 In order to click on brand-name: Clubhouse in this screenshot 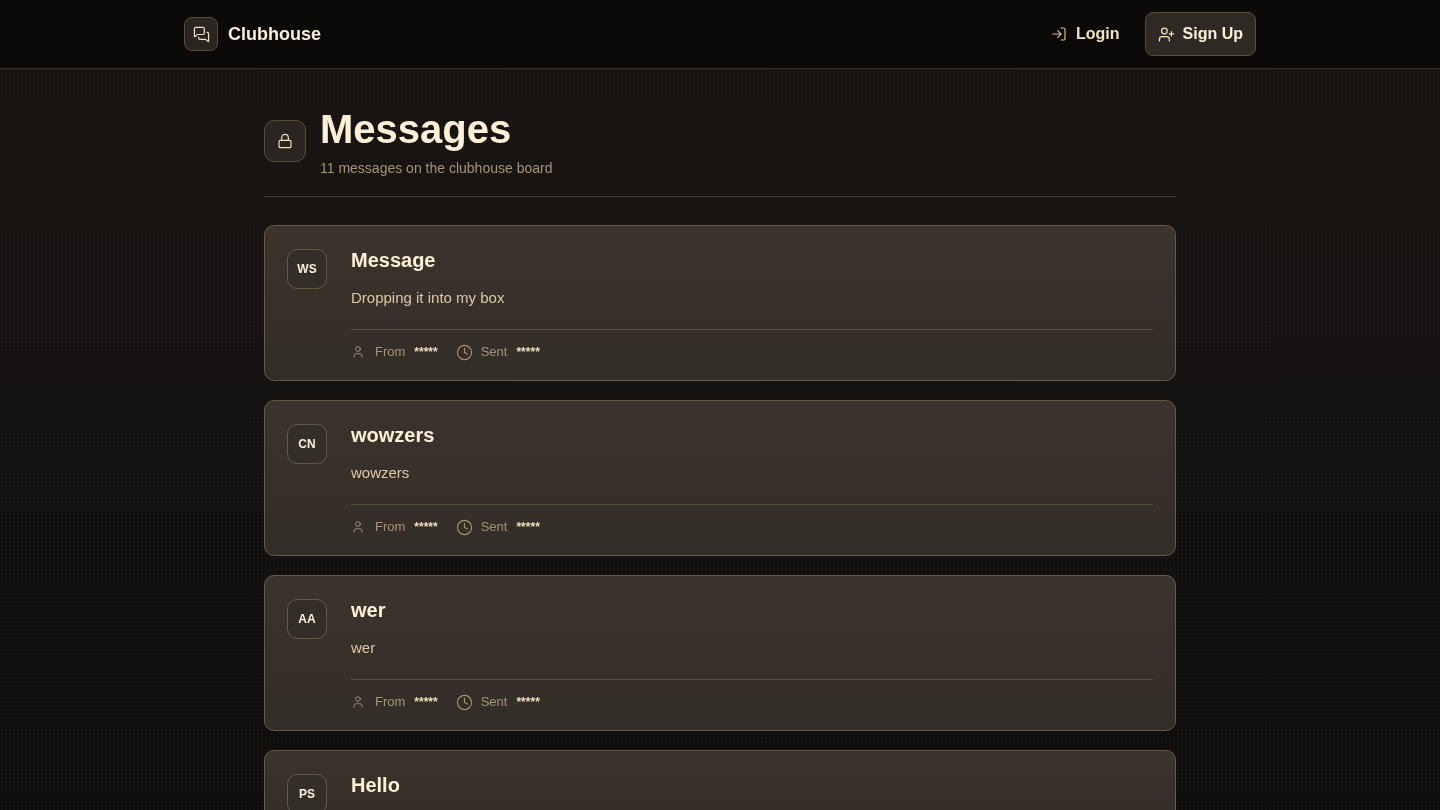, I will do `click(274, 34)`.